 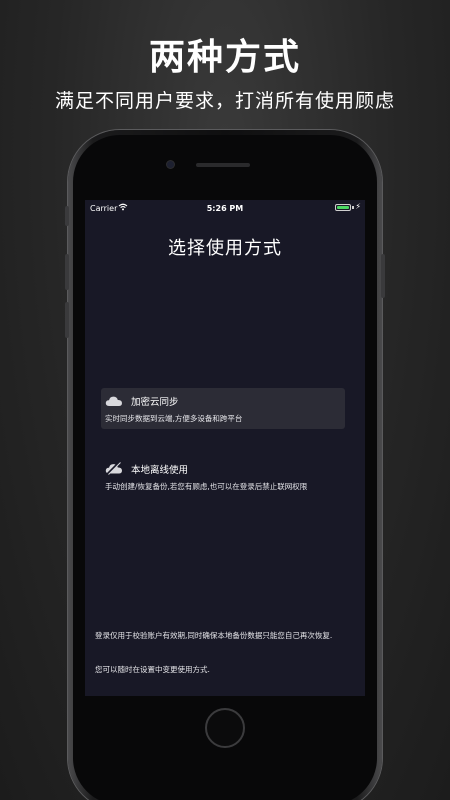 I want to click on power-button, so click(x=383, y=276).